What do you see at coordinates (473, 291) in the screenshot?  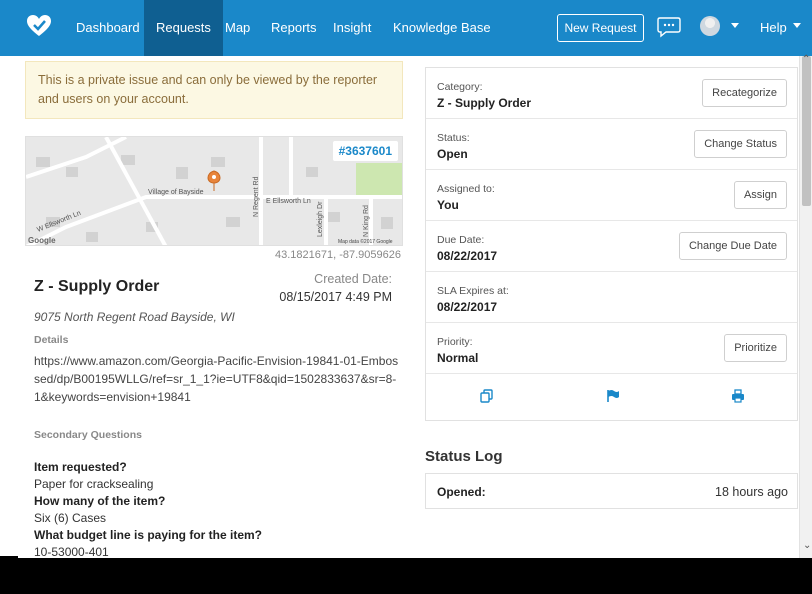 I see `sla-label: SLA Expires at:` at bounding box center [473, 291].